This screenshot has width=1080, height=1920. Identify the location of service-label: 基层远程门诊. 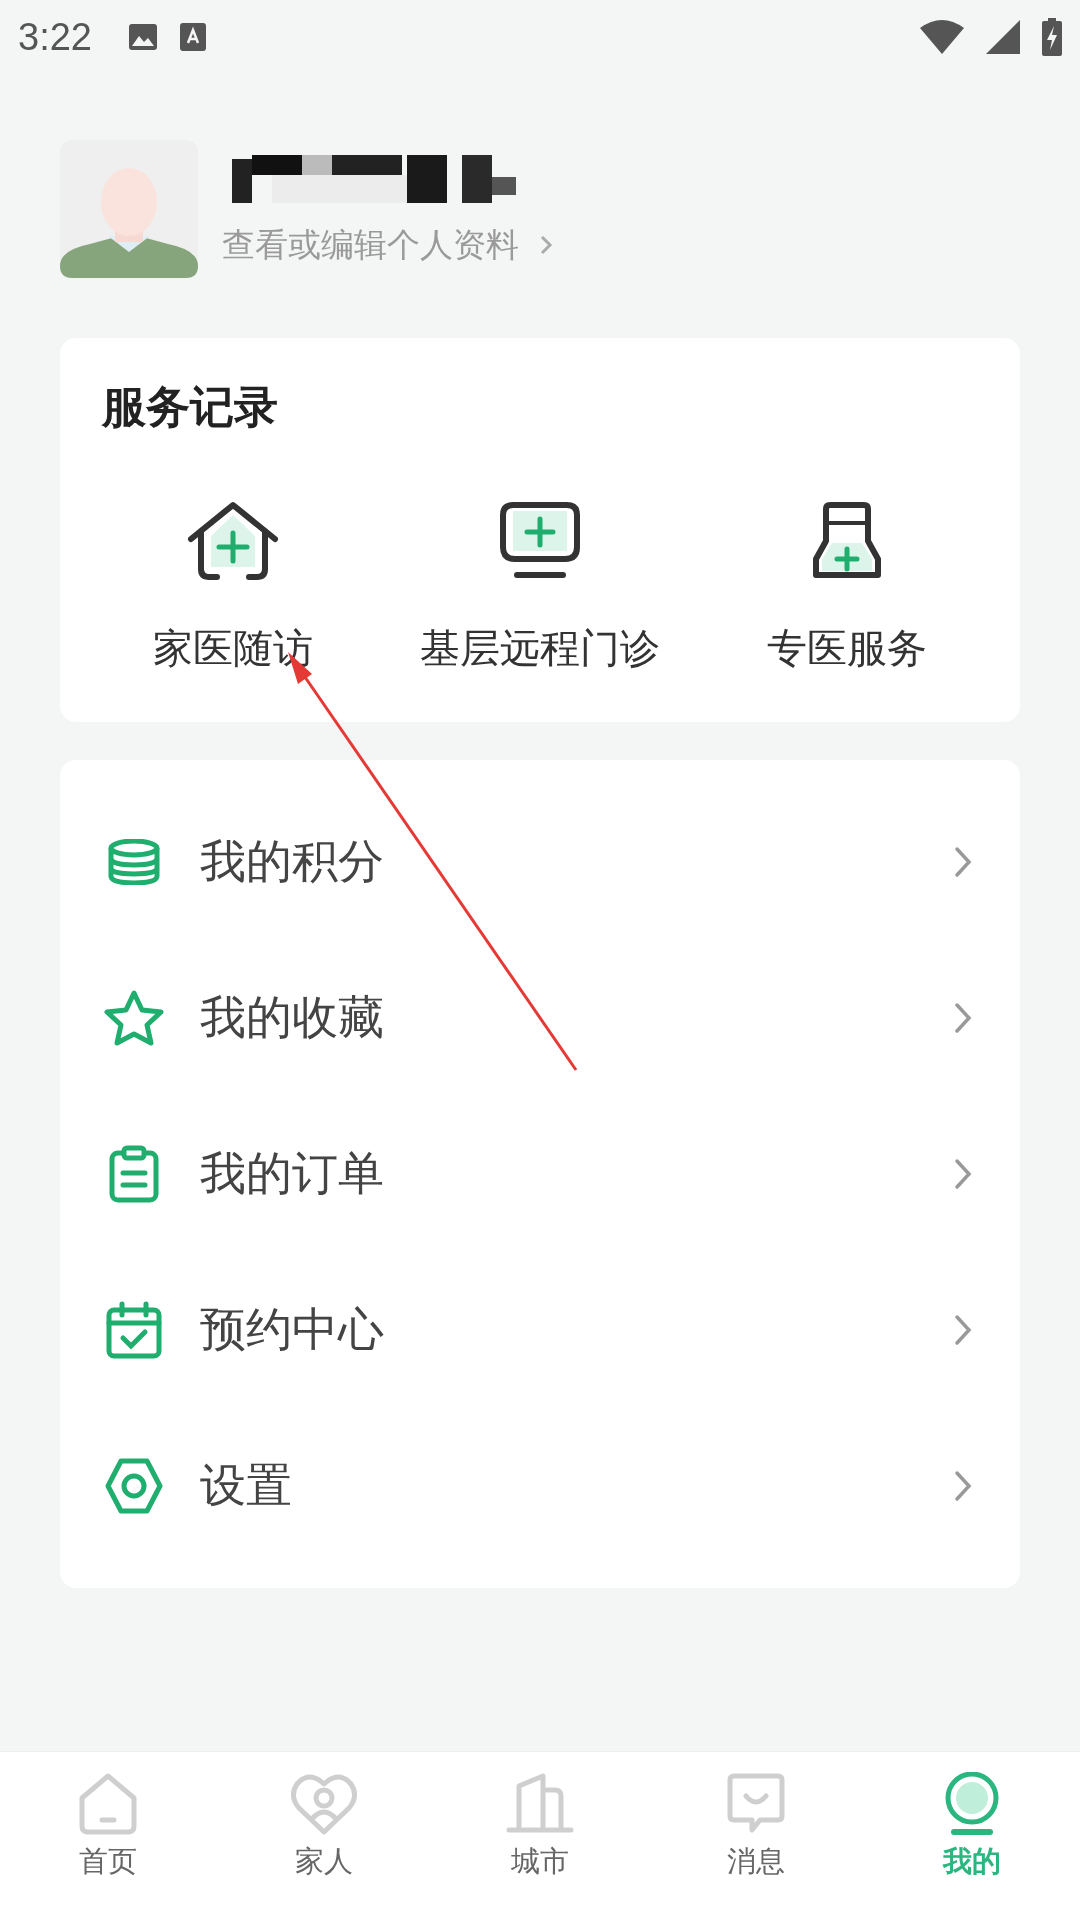
(540, 648).